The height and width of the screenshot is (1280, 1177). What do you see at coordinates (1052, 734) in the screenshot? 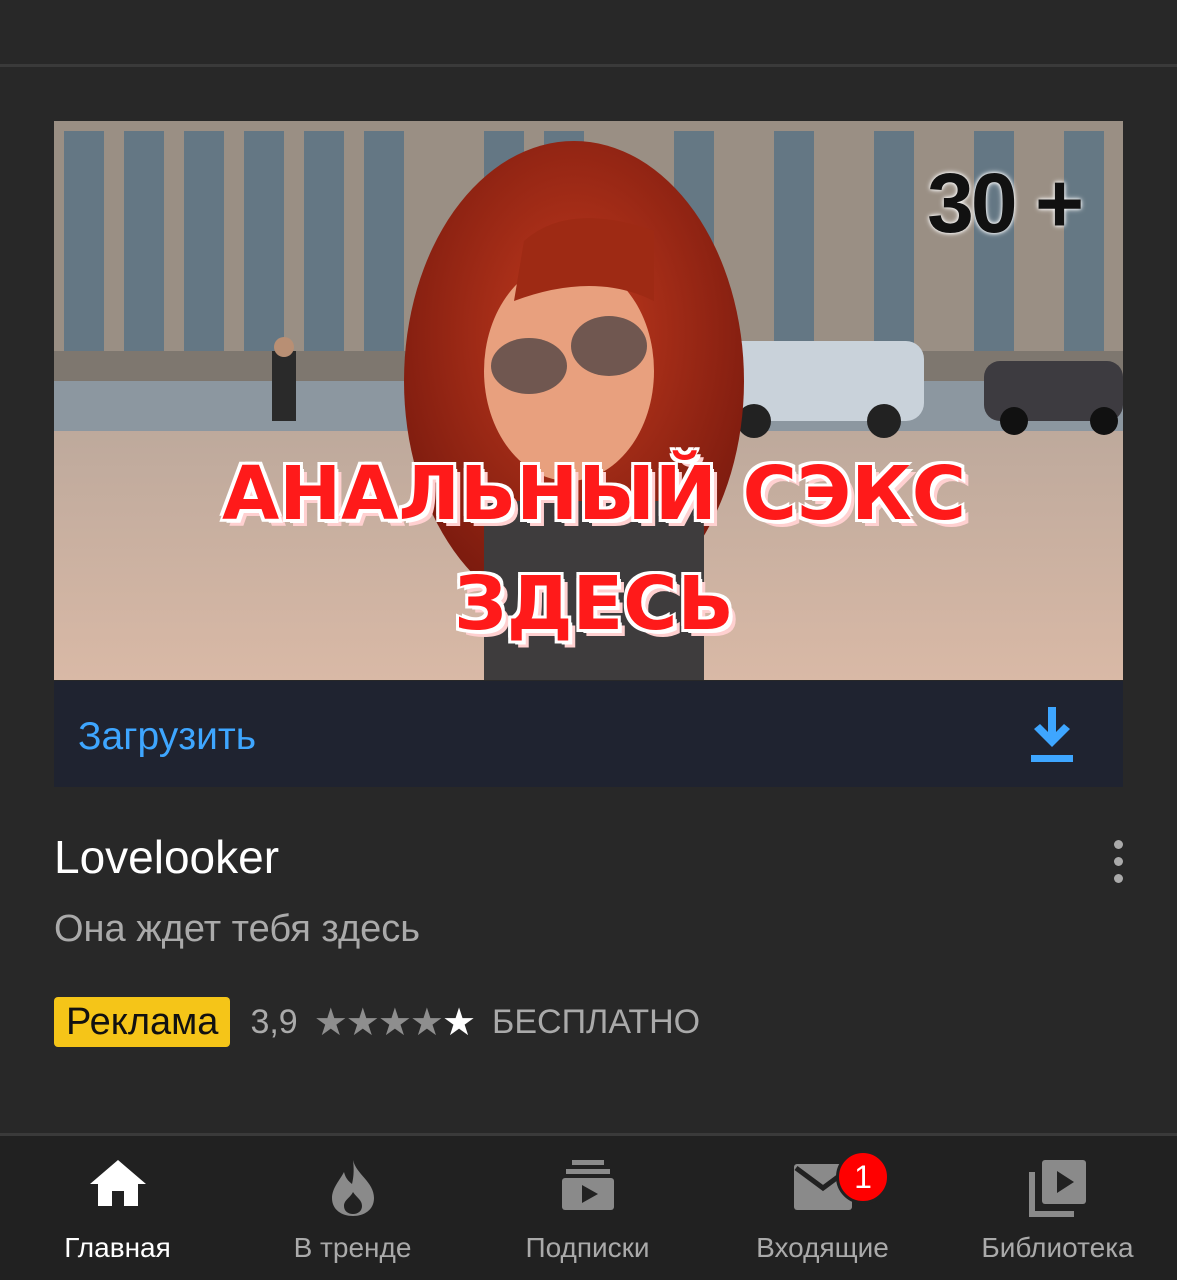
I see `download-icon` at bounding box center [1052, 734].